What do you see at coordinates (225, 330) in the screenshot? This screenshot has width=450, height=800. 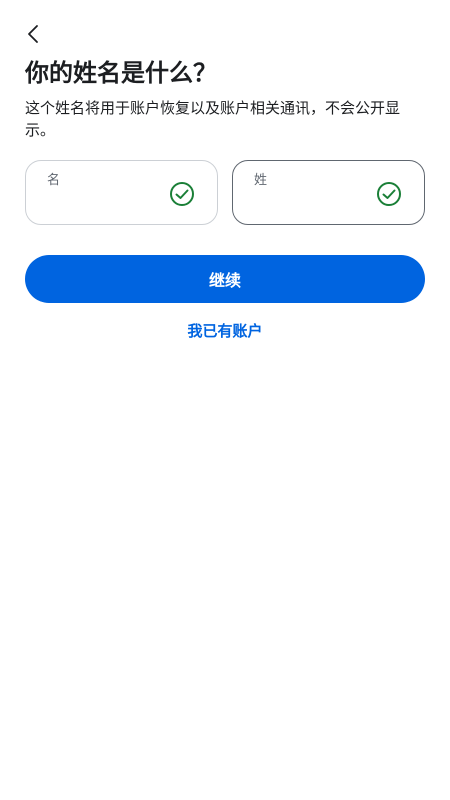 I see `have-account-link: 我已有账户` at bounding box center [225, 330].